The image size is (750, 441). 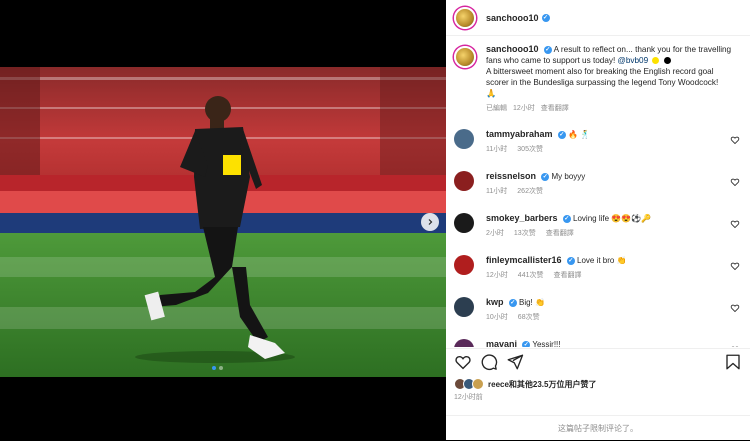 What do you see at coordinates (602, 260) in the screenshot?
I see `comment-text: Love it bro 👏` at bounding box center [602, 260].